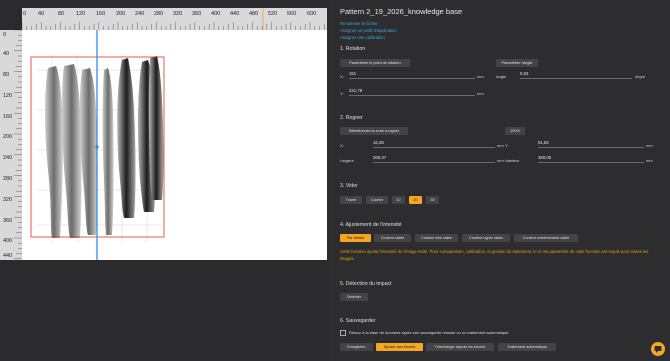 The width and height of the screenshot is (670, 361). What do you see at coordinates (512, 160) in the screenshot?
I see `crop-height-label: Hauteur` at bounding box center [512, 160].